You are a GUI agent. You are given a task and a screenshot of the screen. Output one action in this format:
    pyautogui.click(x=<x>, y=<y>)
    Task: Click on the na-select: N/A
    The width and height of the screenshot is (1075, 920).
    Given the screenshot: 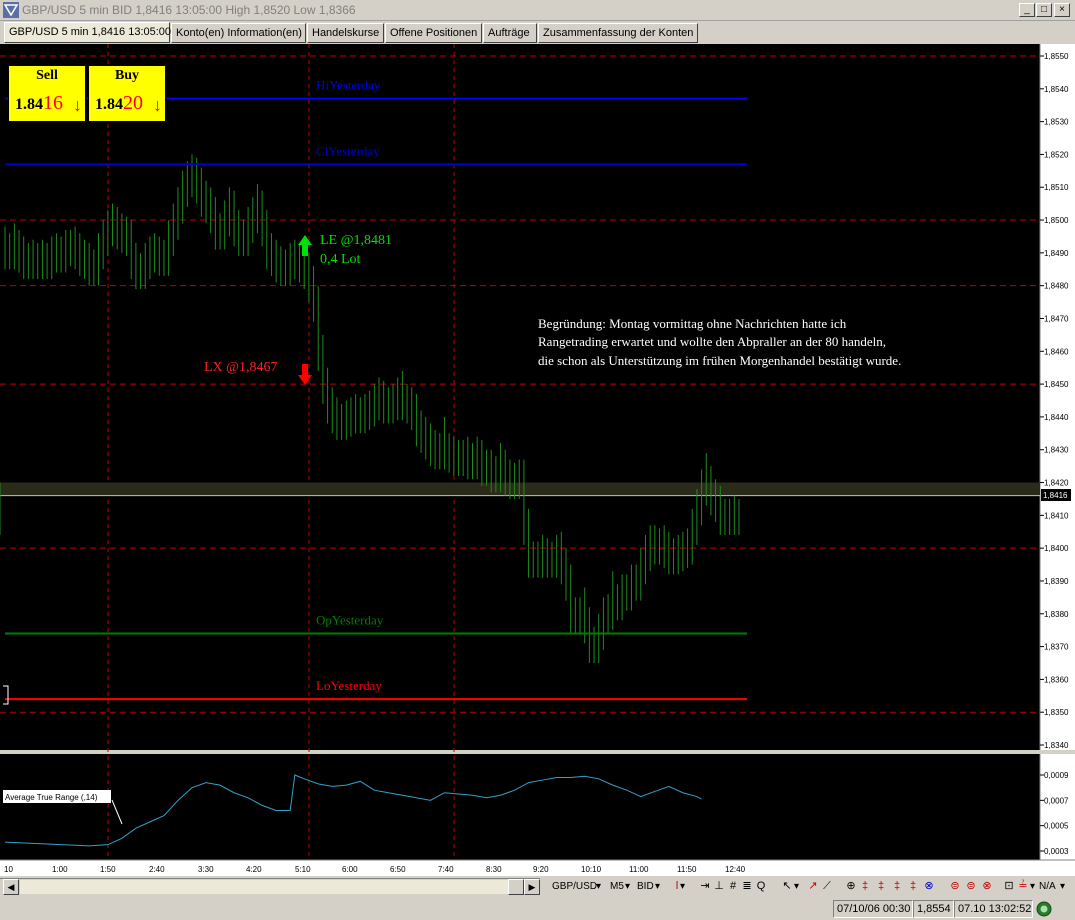 What is the action you would take?
    pyautogui.click(x=1047, y=886)
    